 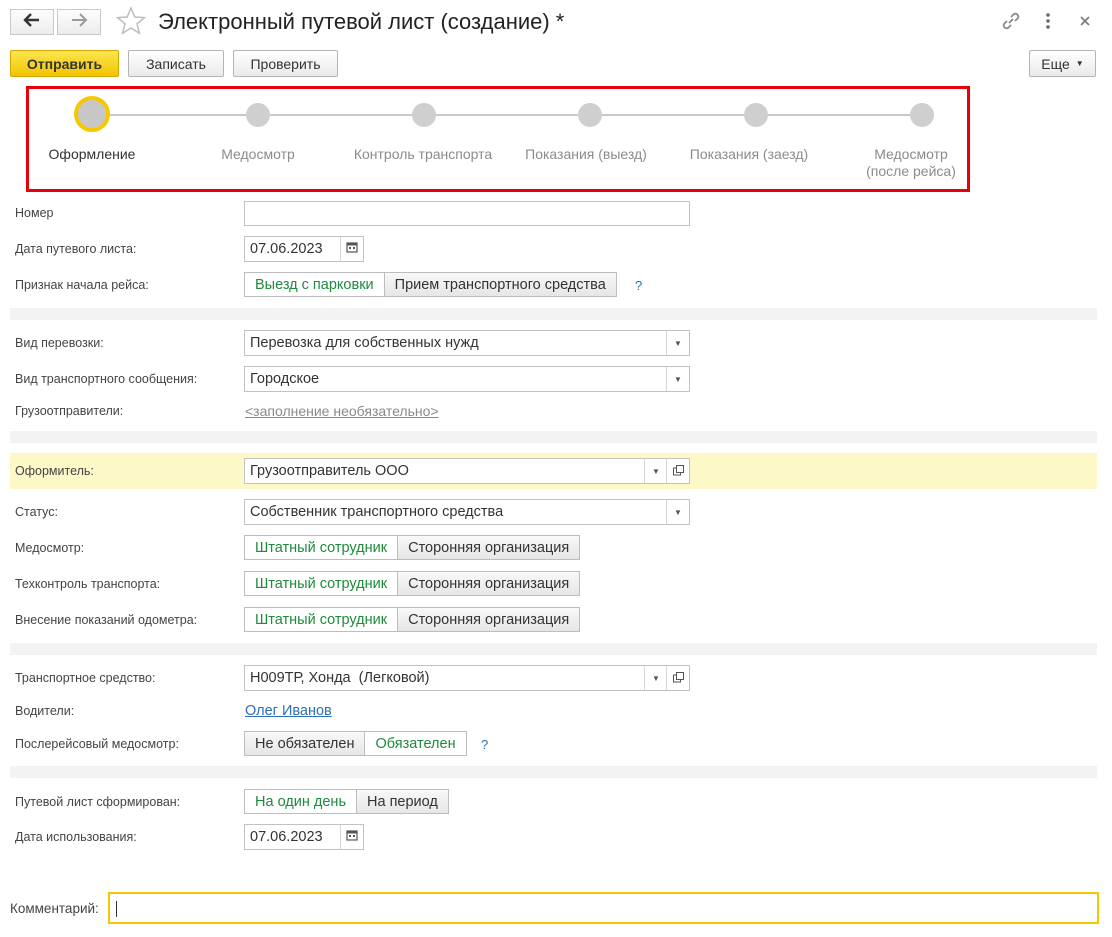 I want to click on back-button, so click(x=32, y=22).